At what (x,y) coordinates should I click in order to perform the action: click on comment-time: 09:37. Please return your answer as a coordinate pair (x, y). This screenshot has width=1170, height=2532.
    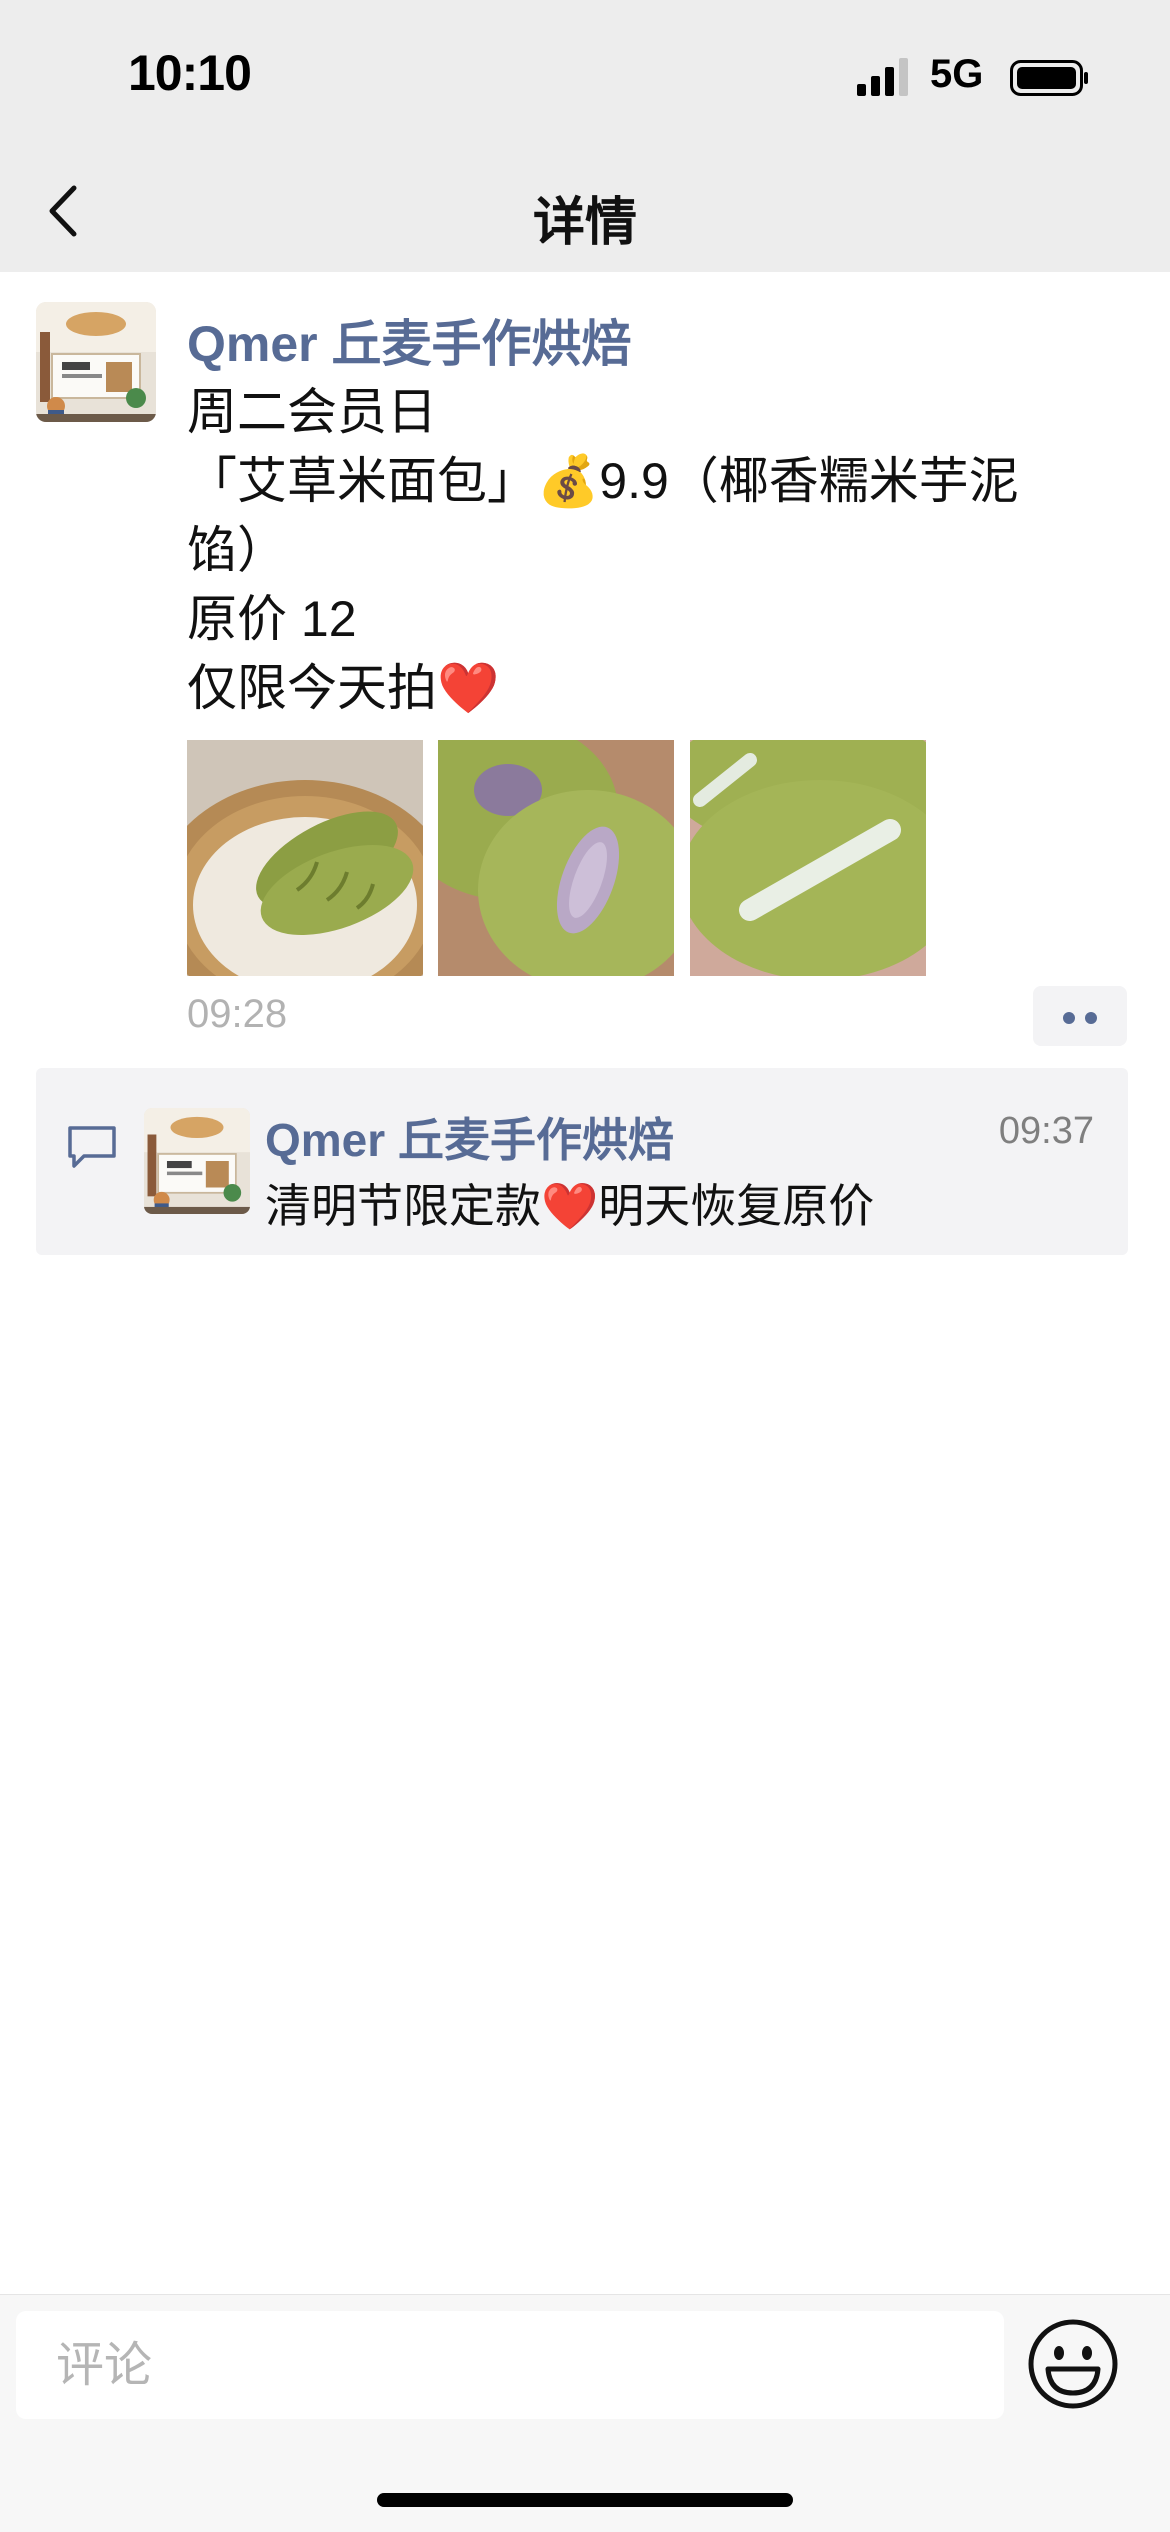
    Looking at the image, I should click on (1046, 1131).